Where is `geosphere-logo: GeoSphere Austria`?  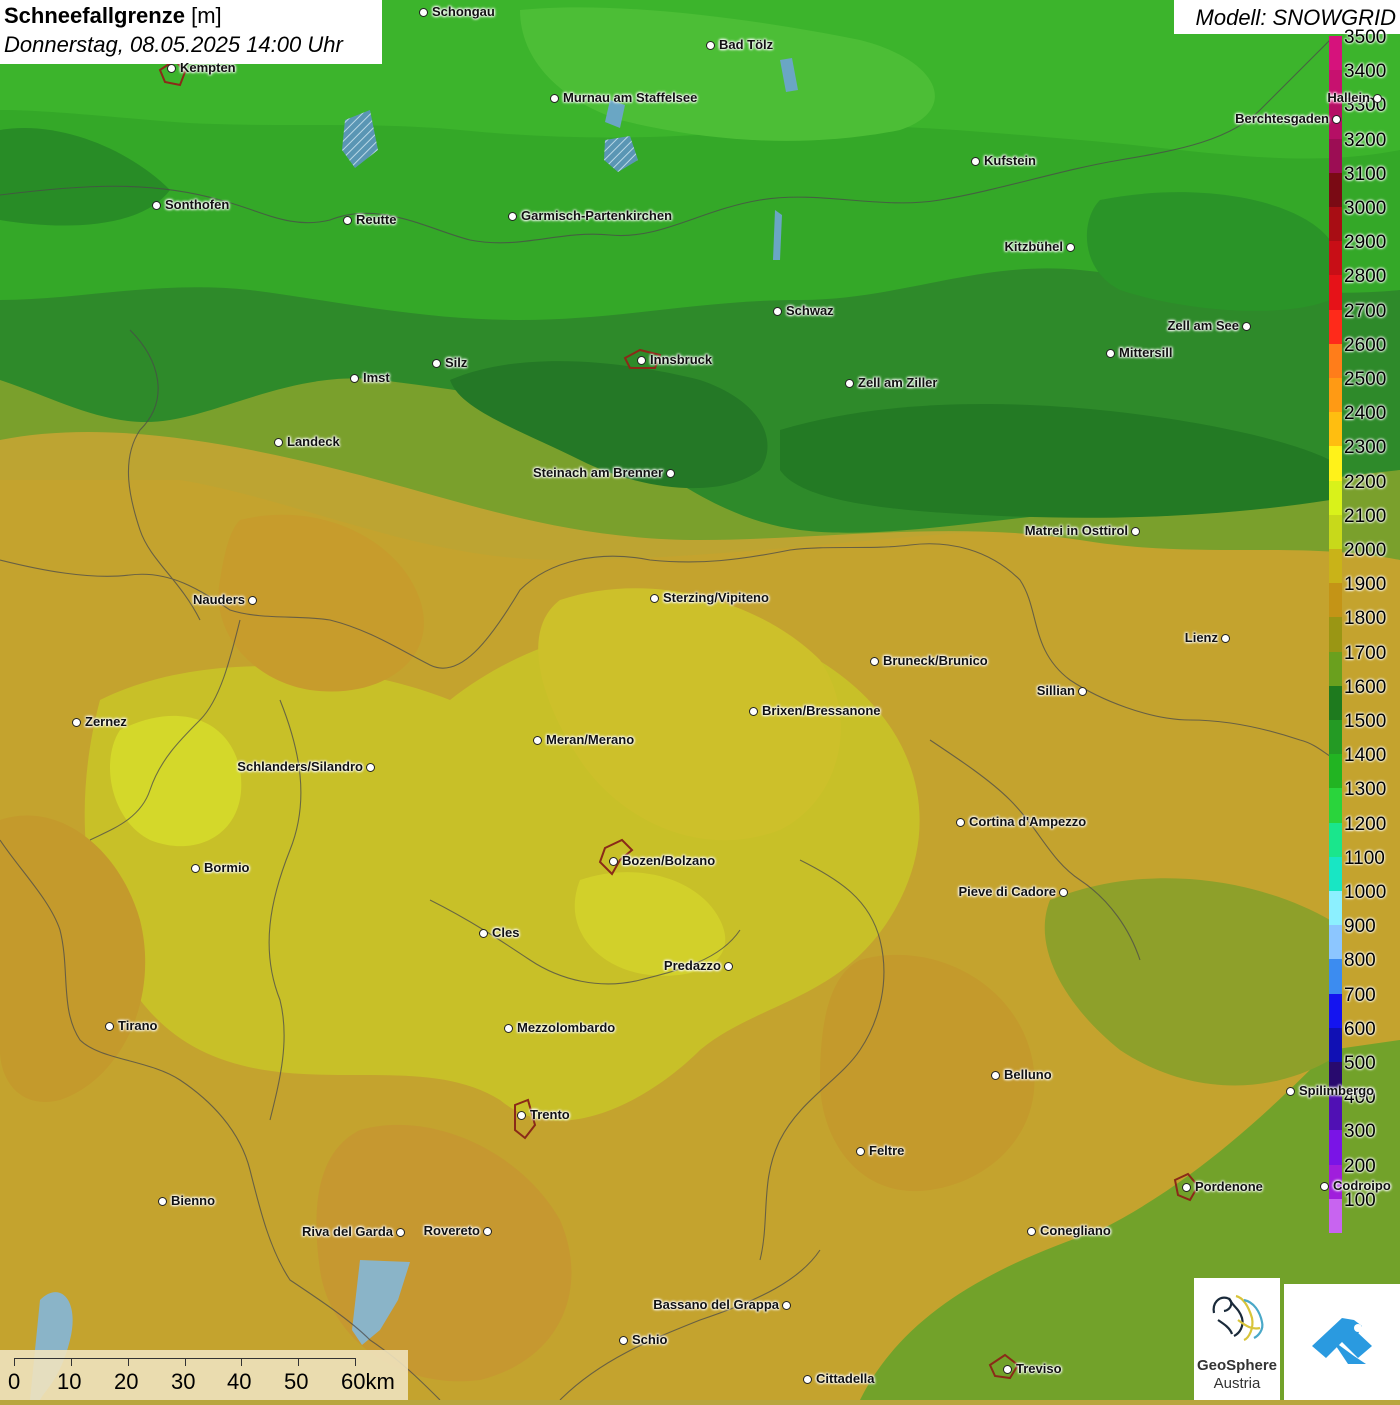
geosphere-logo: GeoSphere Austria is located at coordinates (1237, 1339).